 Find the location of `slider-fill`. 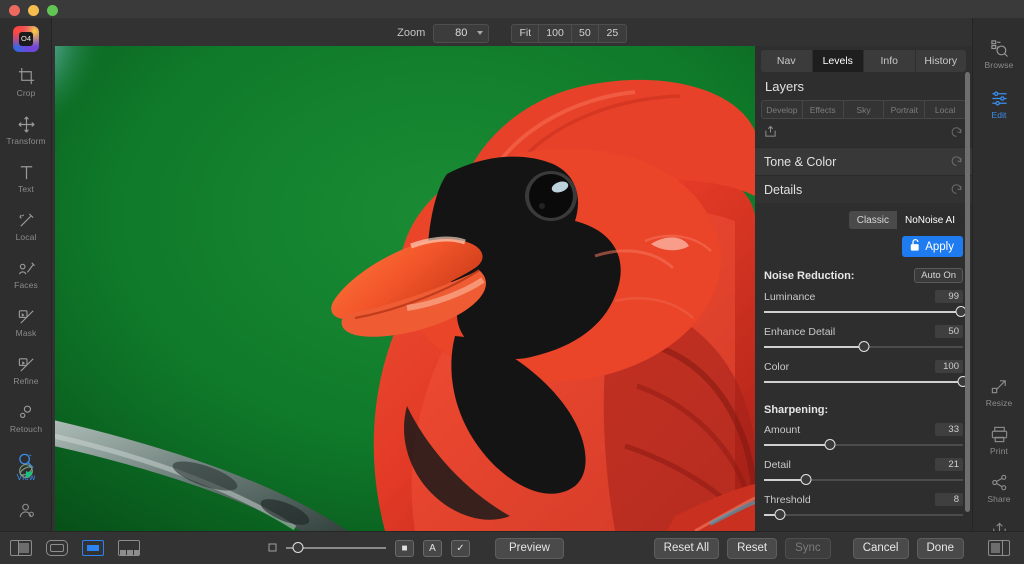

slider-fill is located at coordinates (862, 312).